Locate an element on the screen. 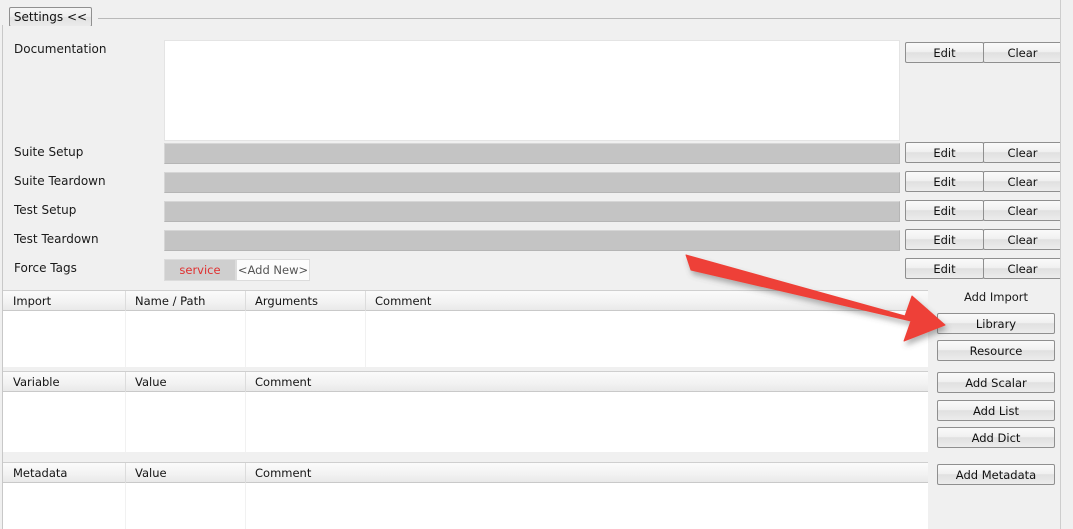 This screenshot has height=529, width=1073. tab-settings-collapse-button: Settings << is located at coordinates (50, 17).